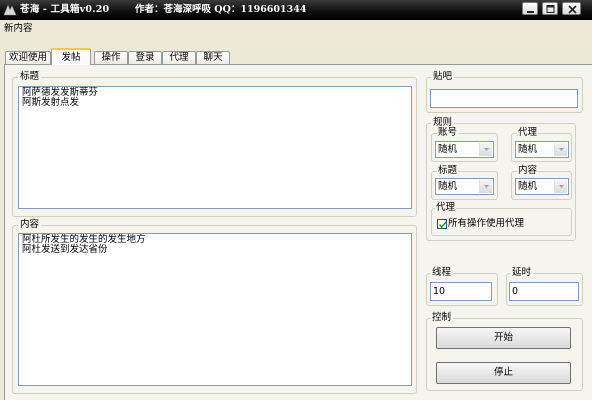  Describe the element at coordinates (486, 223) in the screenshot. I see `proxy-all-checkbox-label: 所有操作使用代理` at that location.